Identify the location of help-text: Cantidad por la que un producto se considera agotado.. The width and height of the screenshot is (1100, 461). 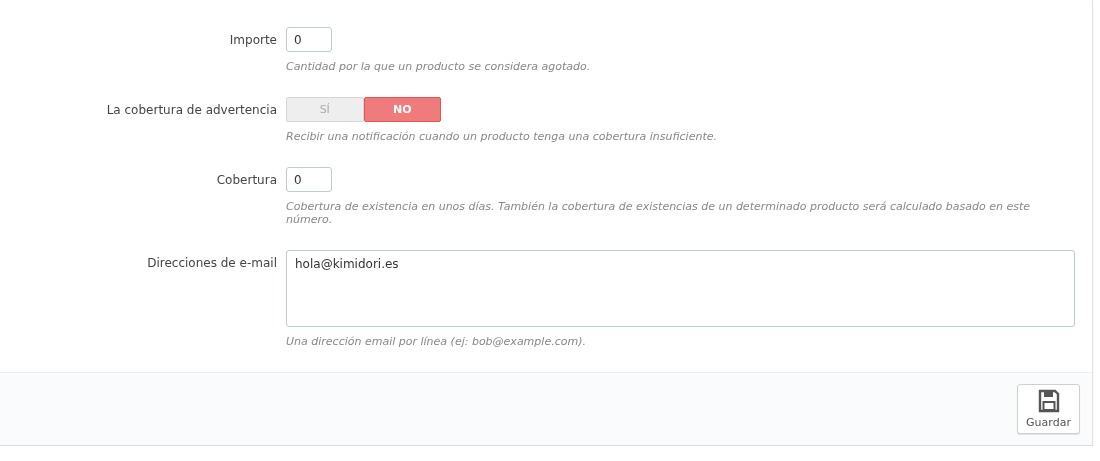
(439, 66).